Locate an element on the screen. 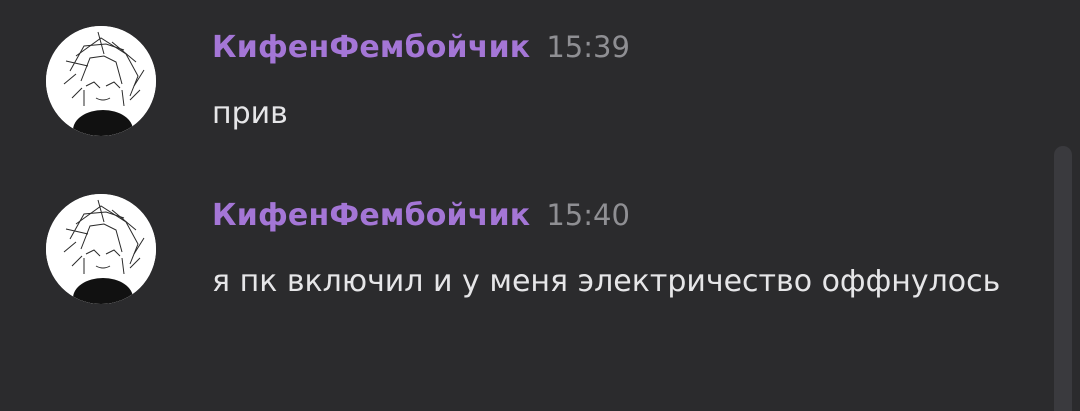 This screenshot has width=1080, height=411. message-header: КифенФембойчик 15:39 is located at coordinates (421, 50).